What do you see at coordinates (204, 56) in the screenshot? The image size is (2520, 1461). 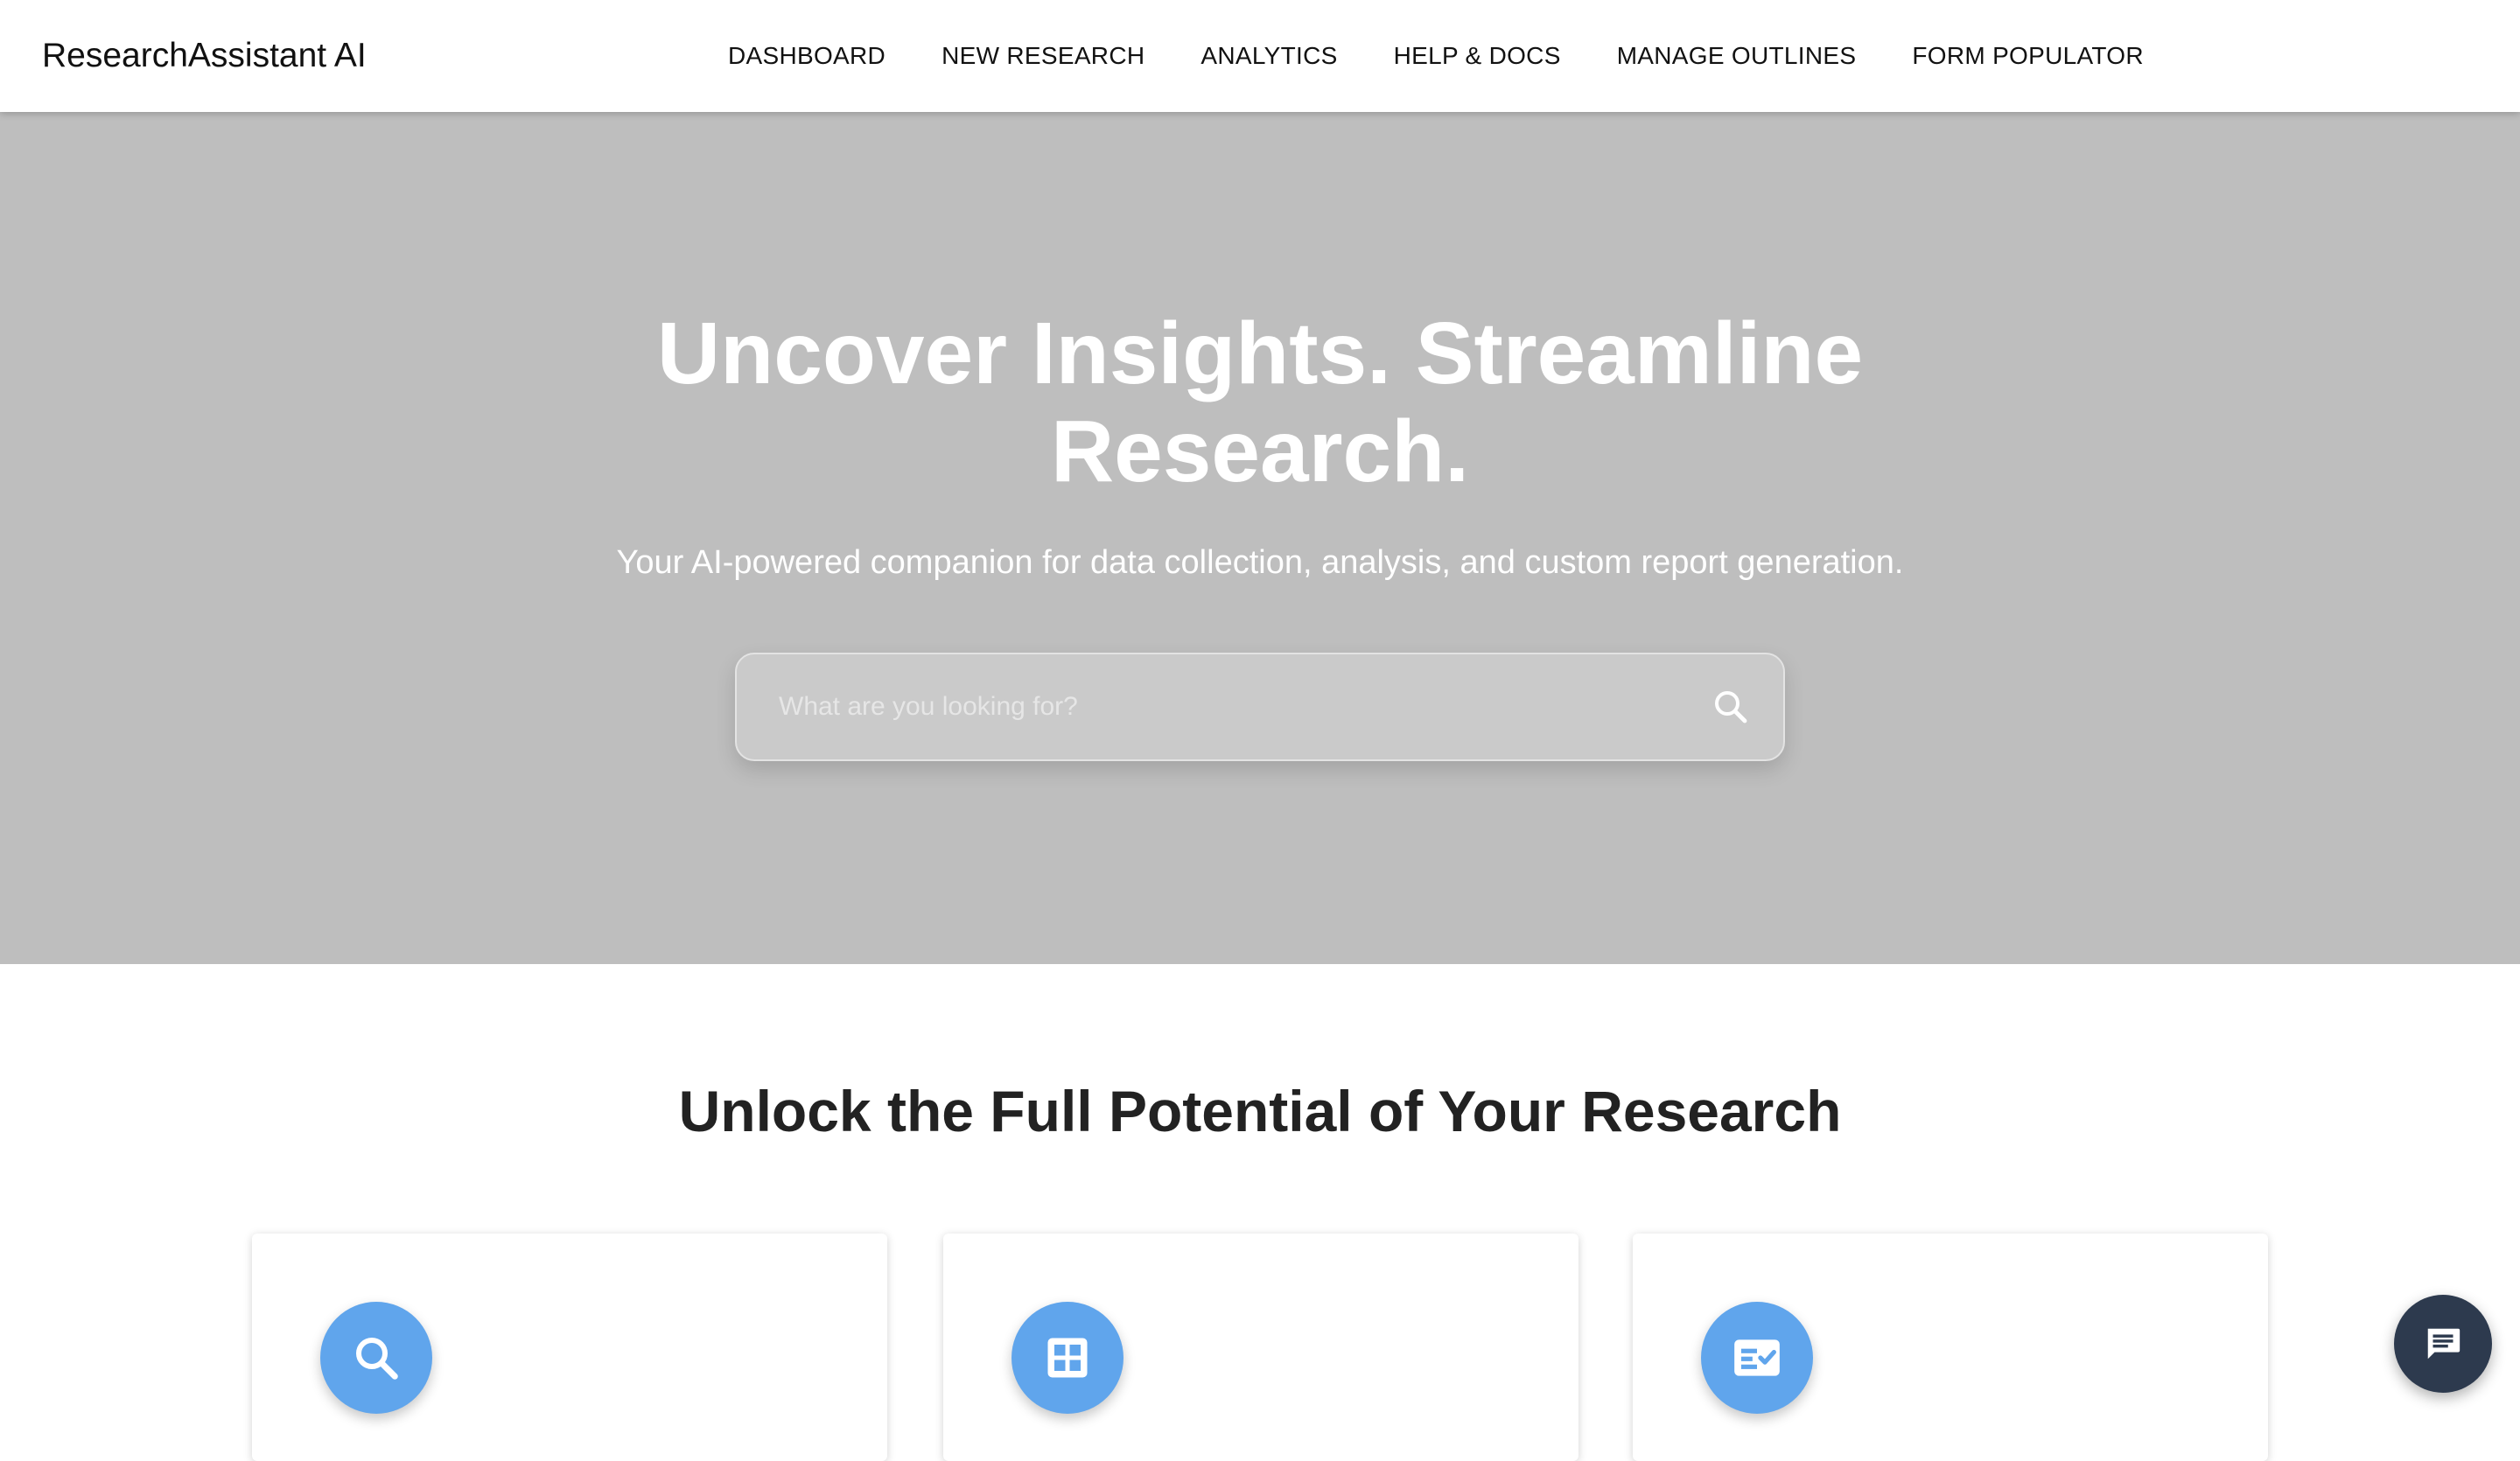 I see `brand-logo: ResearchAssistant AI` at bounding box center [204, 56].